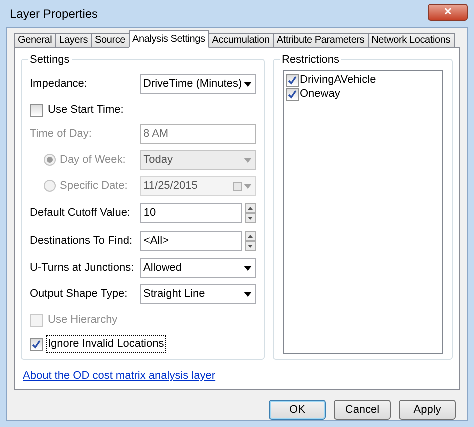 This screenshot has height=427, width=474. Describe the element at coordinates (86, 110) in the screenshot. I see `checkbox-label: Use Start Time:` at that location.